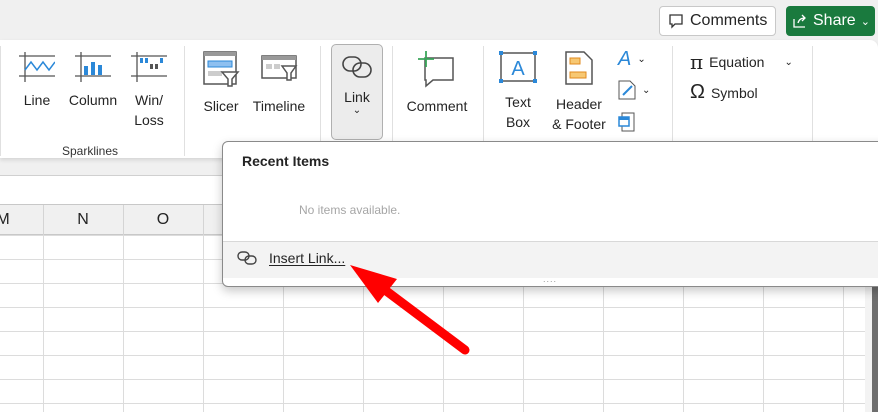  Describe the element at coordinates (149, 87) in the screenshot. I see `sparkline-winloss-button: Win/ Loss` at that location.